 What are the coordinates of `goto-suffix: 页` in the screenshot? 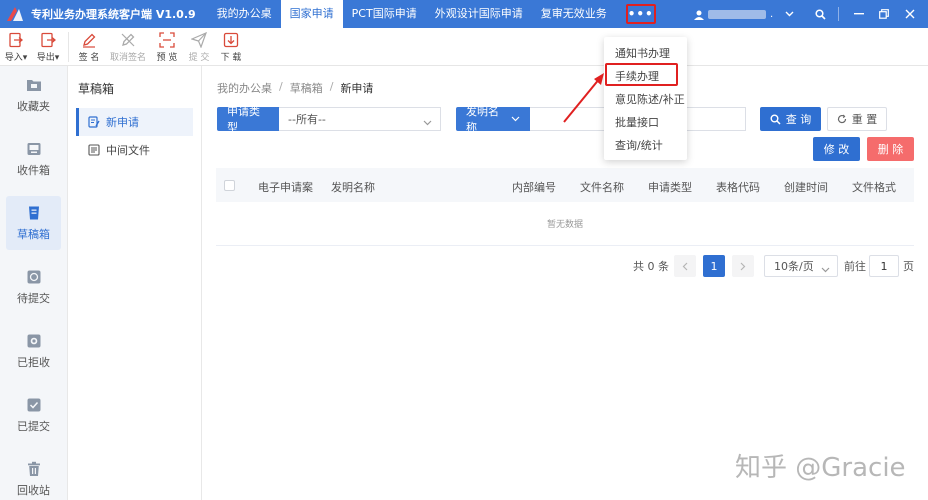 It's located at (908, 266).